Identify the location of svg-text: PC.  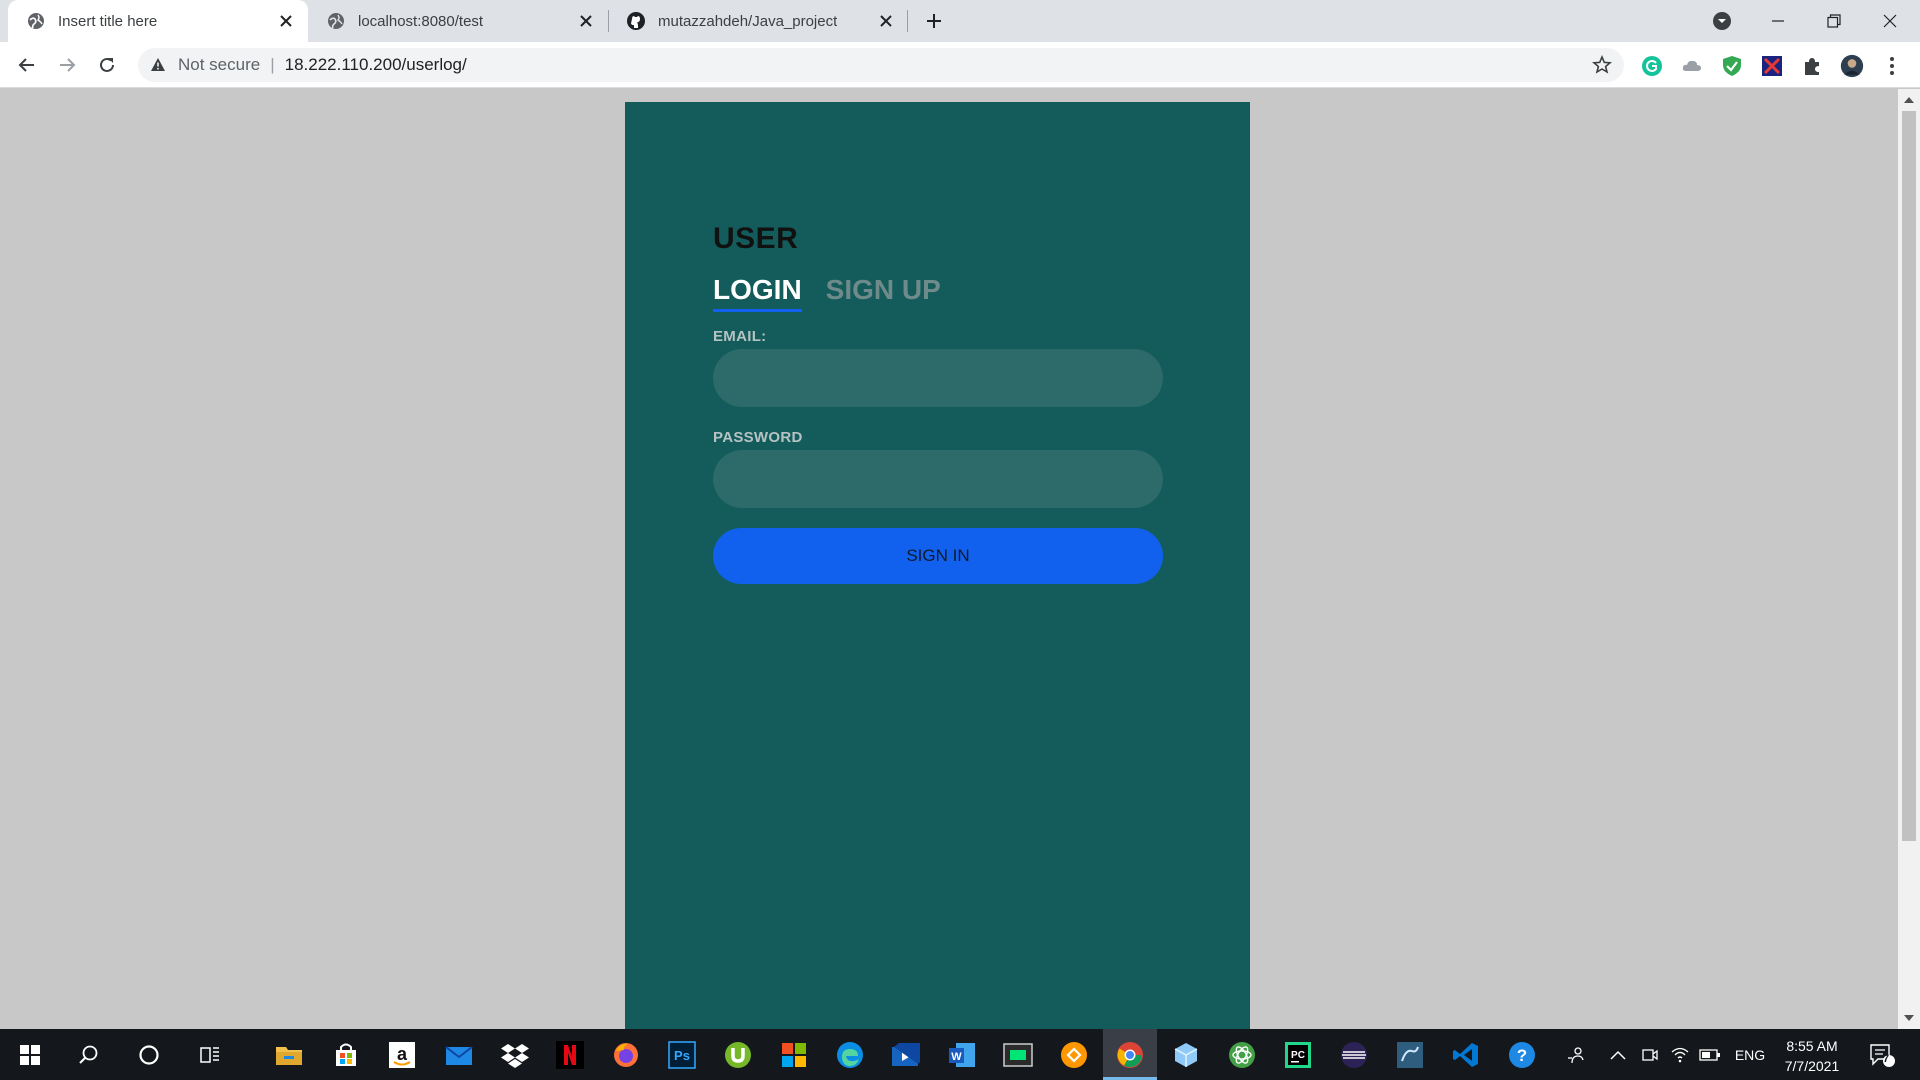
(1298, 1055).